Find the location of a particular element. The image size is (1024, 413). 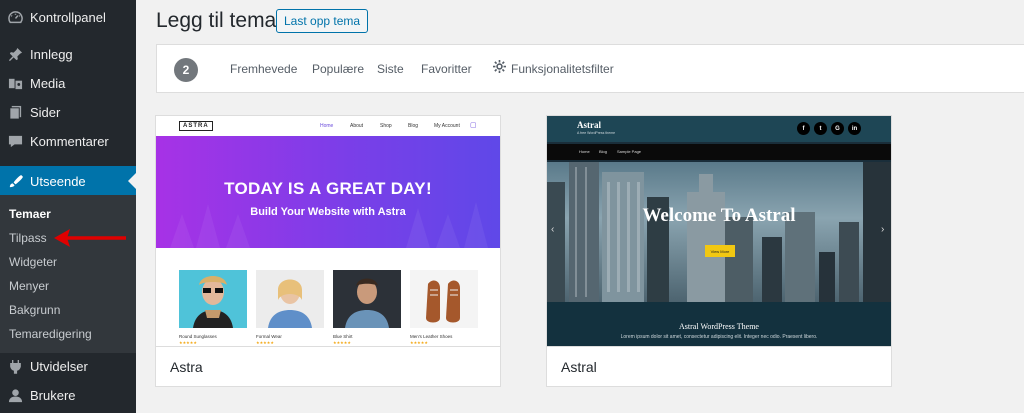

astra-nav-link: My Account is located at coordinates (447, 126).